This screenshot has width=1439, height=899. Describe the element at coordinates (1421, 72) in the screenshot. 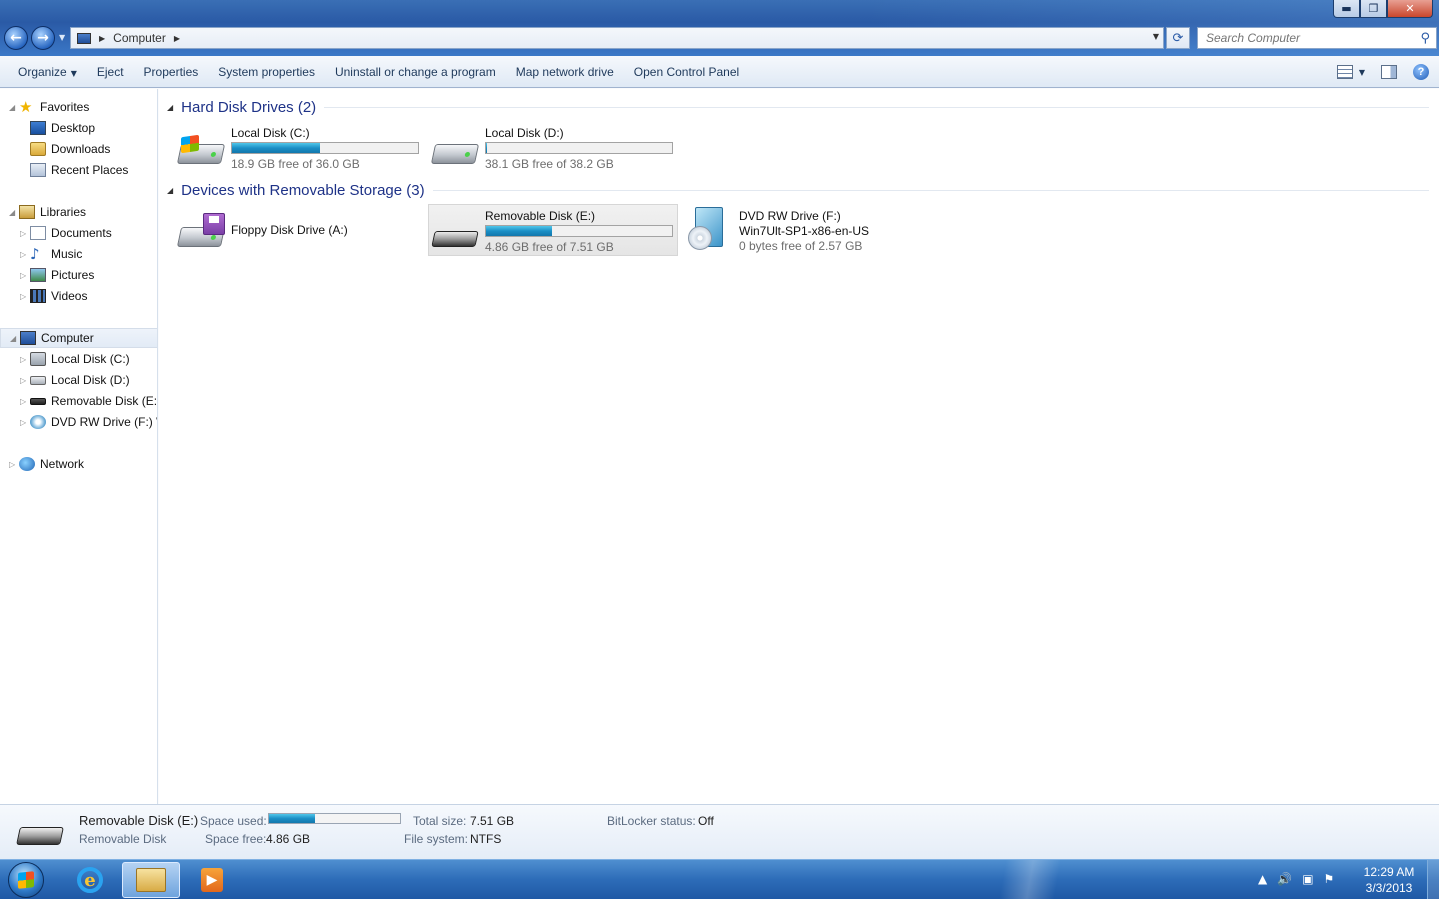

I see `help-icon: ?` at that location.